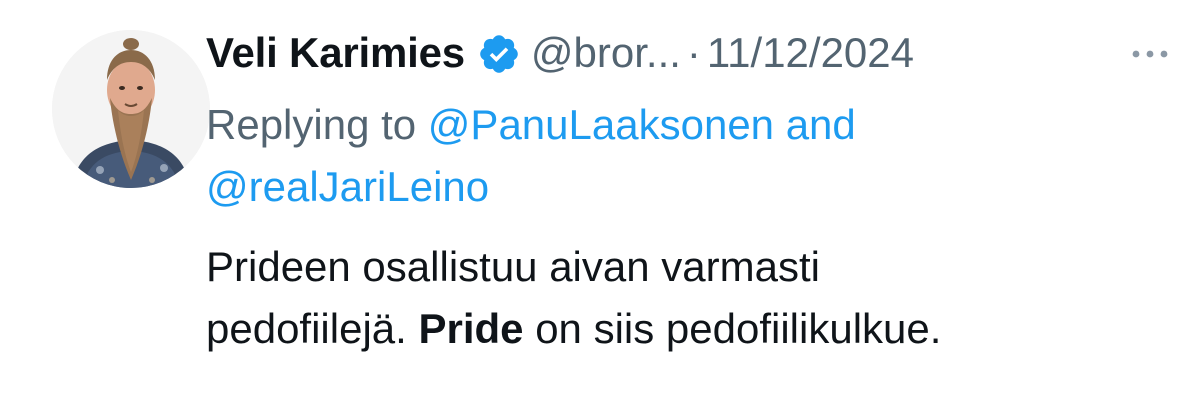  Describe the element at coordinates (499, 54) in the screenshot. I see `verified-badge-icon` at that location.